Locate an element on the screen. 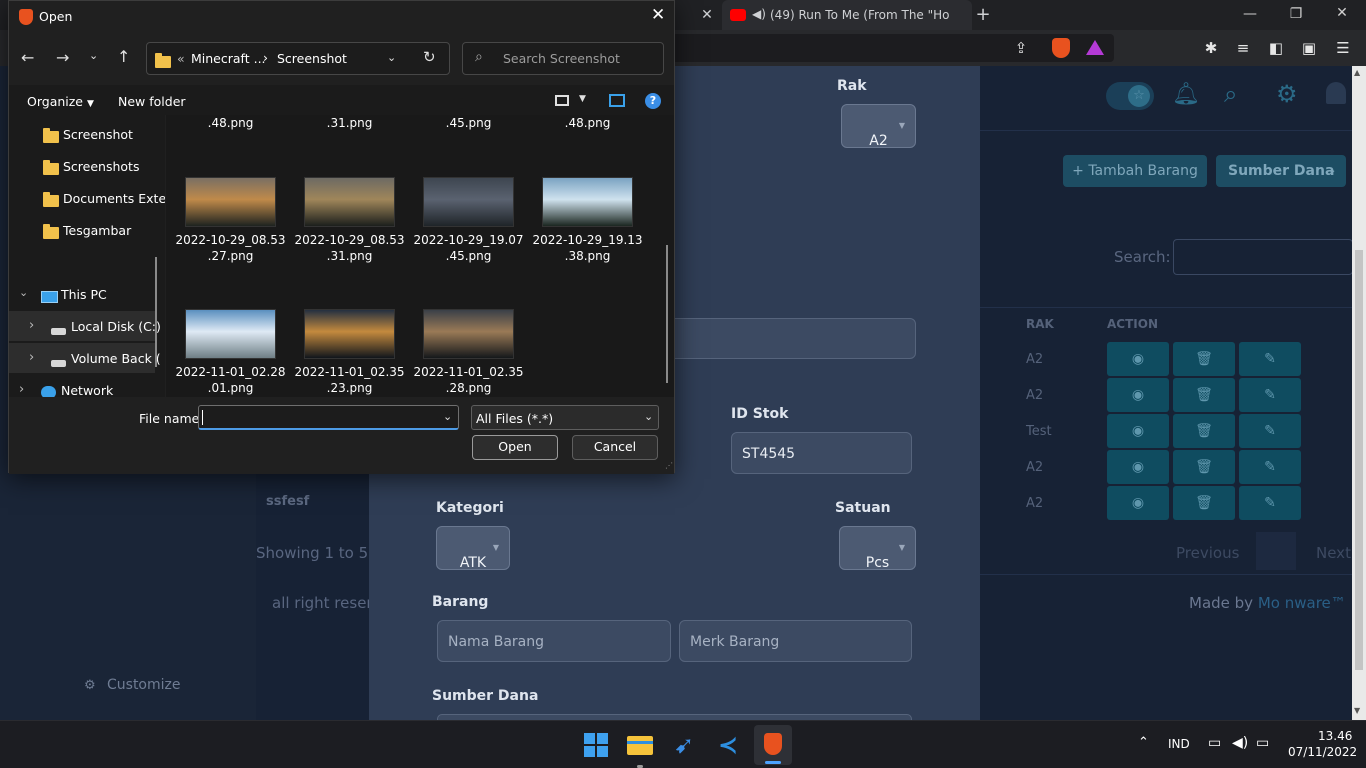 The height and width of the screenshot is (768, 1366). scroll-up-icon: ▲ is located at coordinates (1357, 72).